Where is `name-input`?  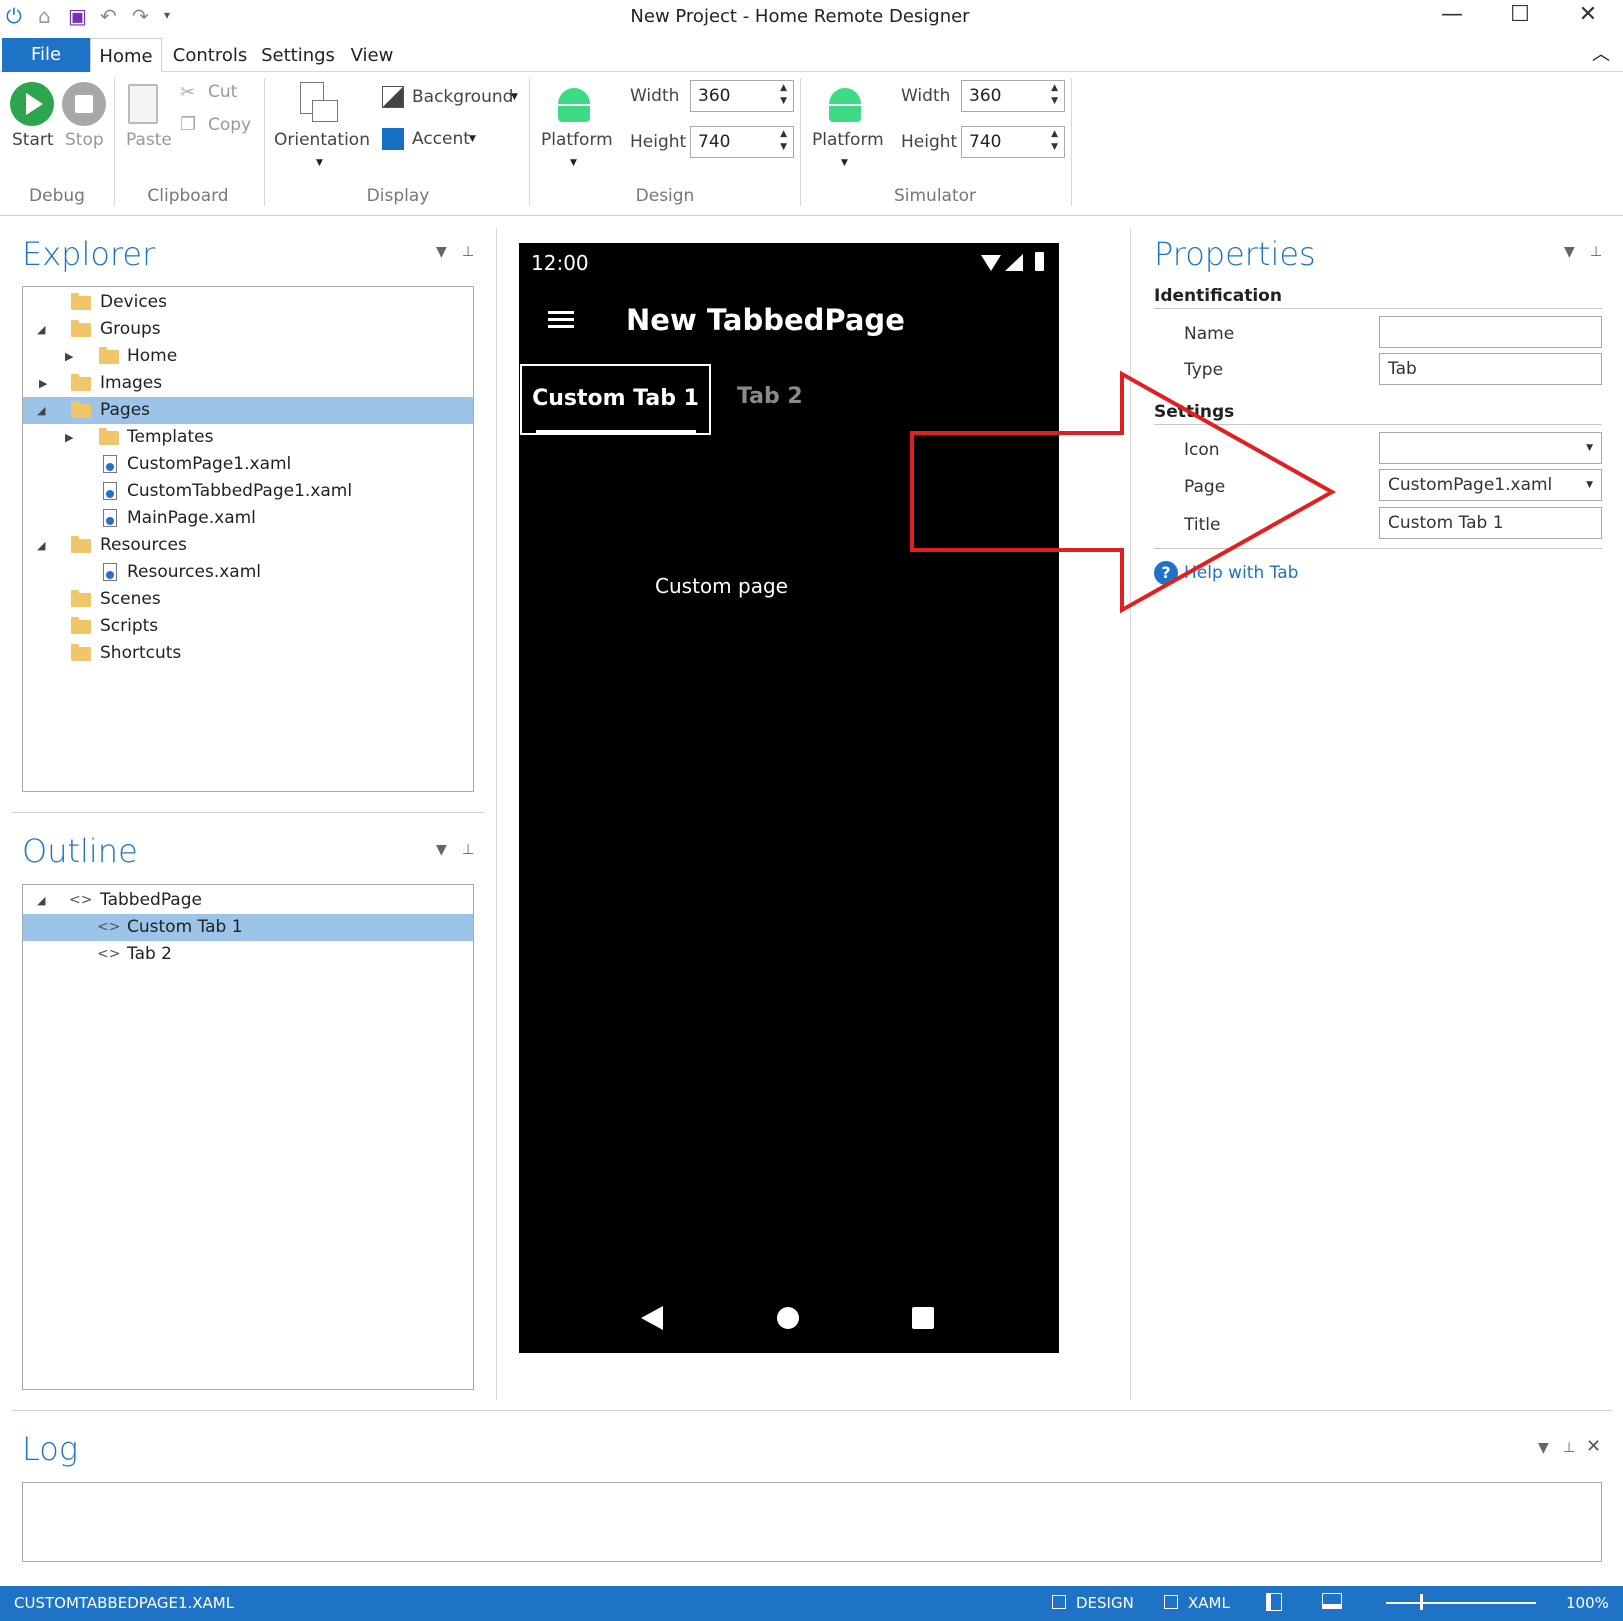
name-input is located at coordinates (1490, 332).